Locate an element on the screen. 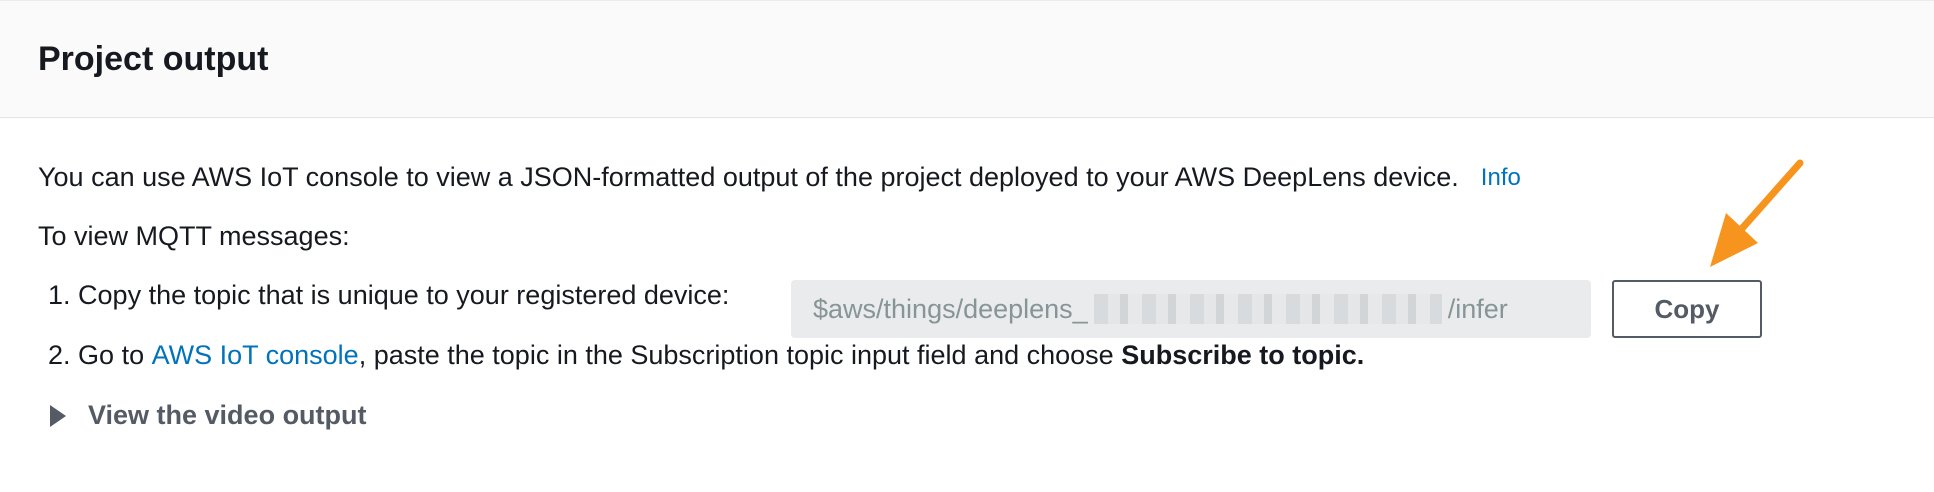  step-1-number: 1. is located at coordinates (59, 295).